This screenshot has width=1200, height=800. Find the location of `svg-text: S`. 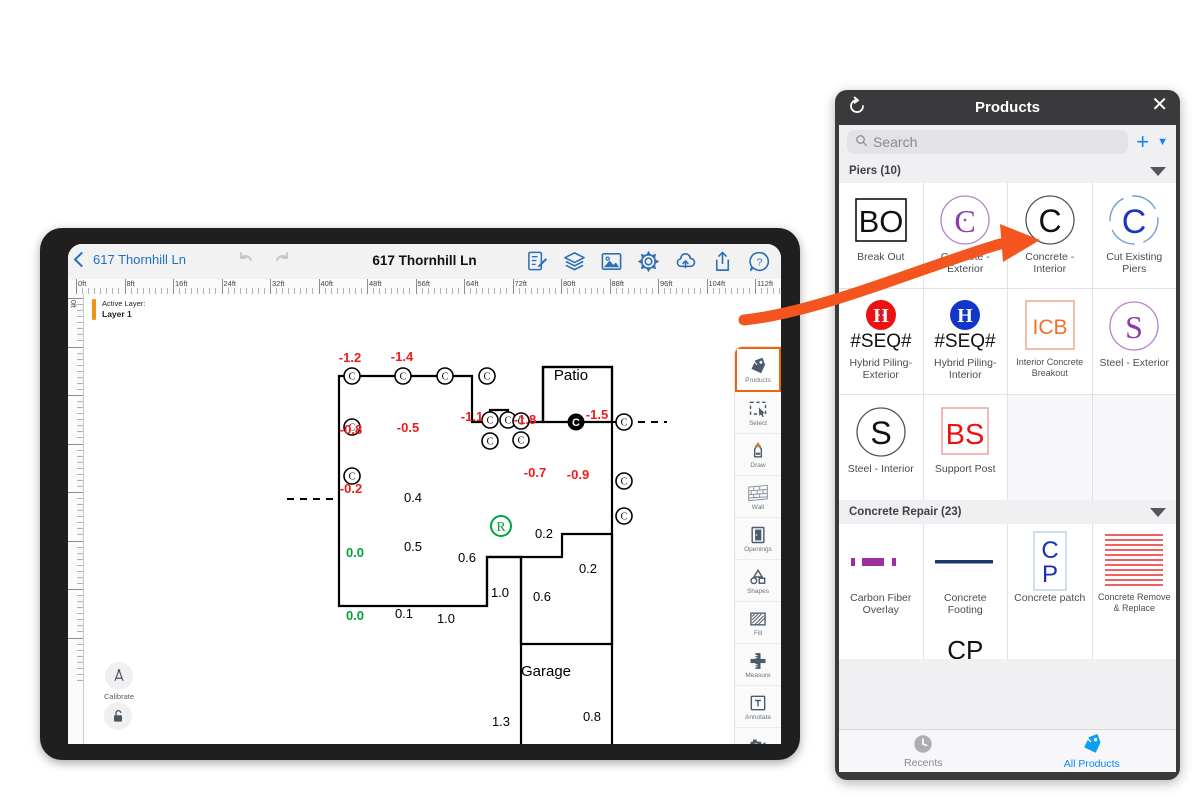

svg-text: S is located at coordinates (880, 433).